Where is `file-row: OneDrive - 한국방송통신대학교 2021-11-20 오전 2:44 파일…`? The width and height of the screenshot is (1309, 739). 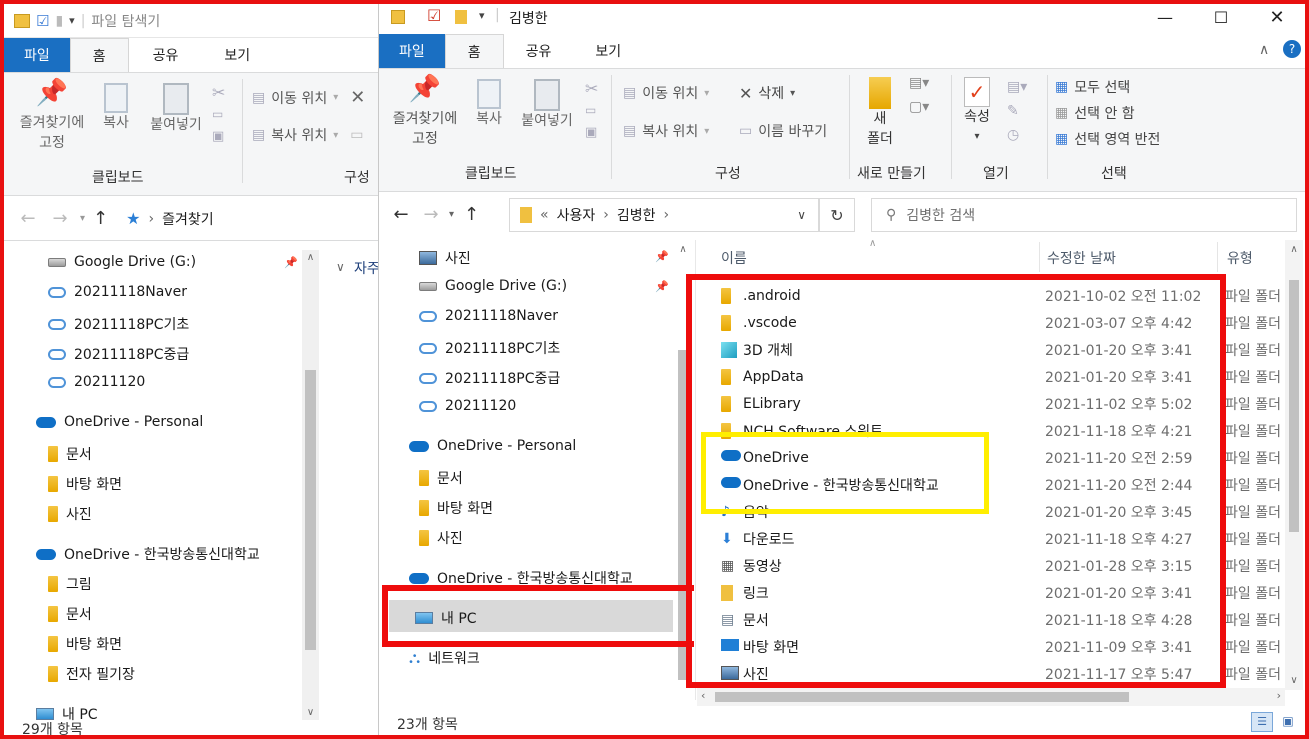 file-row: OneDrive - 한국방송통신대학교 2021-11-20 오전 2:44 파일… is located at coordinates (1010, 484).